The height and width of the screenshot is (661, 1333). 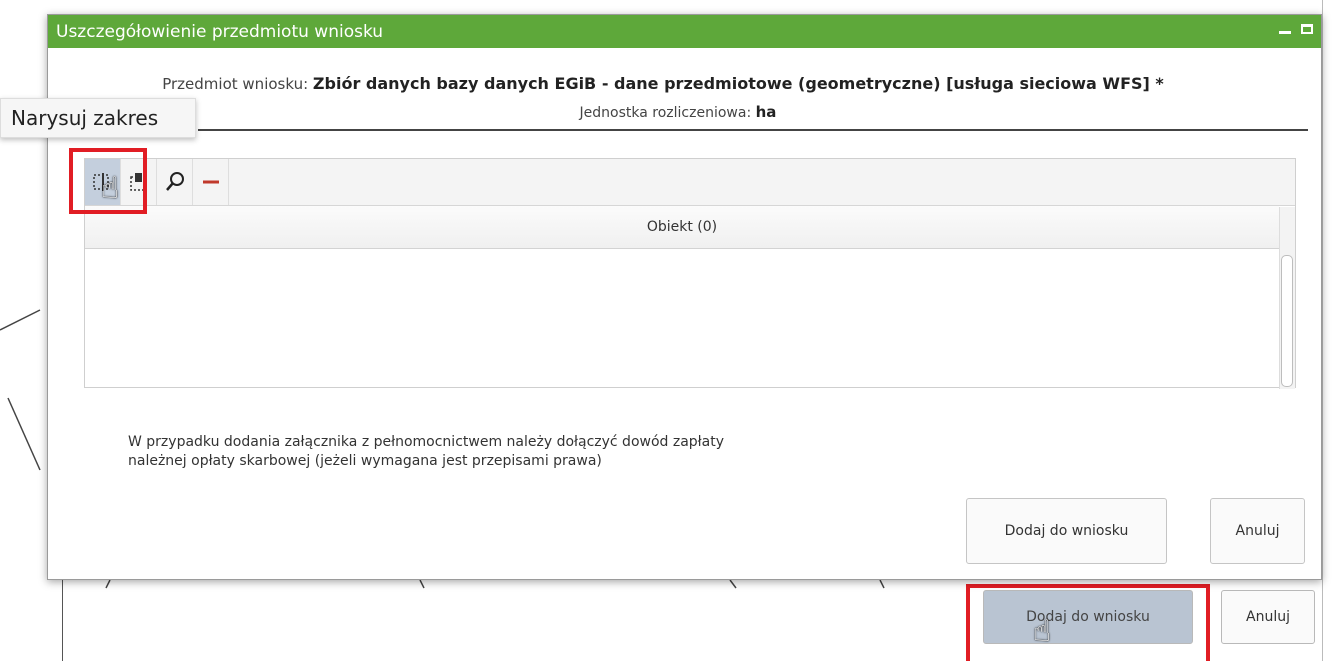 What do you see at coordinates (684, 31) in the screenshot?
I see `dialog-titlebar: Uszczegółowienie przedmiotu wniosku` at bounding box center [684, 31].